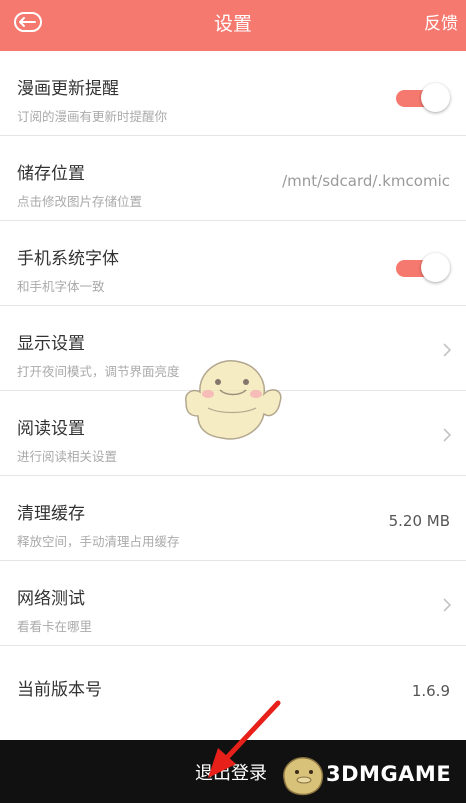 The width and height of the screenshot is (466, 803). I want to click on header-bar: 设置 反馈, so click(233, 25).